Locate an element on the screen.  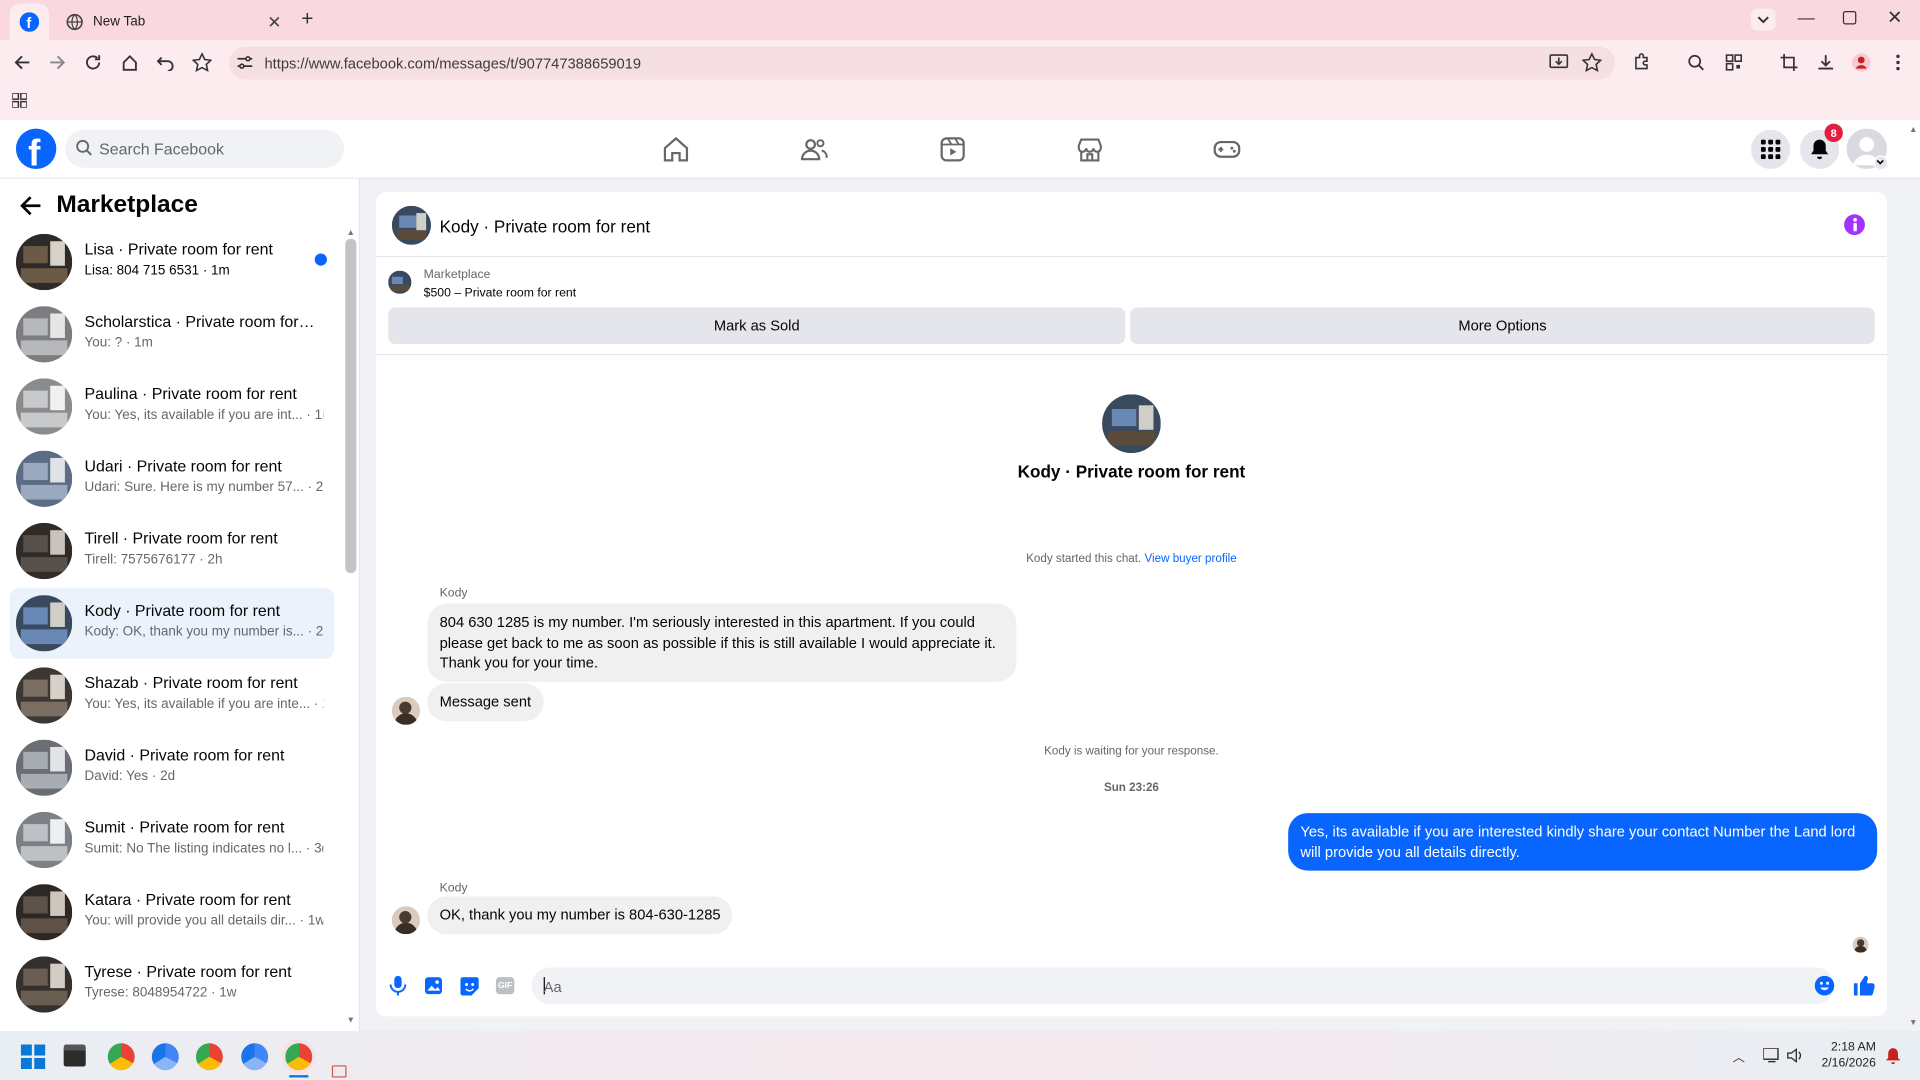
chrome-profile-3-icon is located at coordinates (255, 1057).